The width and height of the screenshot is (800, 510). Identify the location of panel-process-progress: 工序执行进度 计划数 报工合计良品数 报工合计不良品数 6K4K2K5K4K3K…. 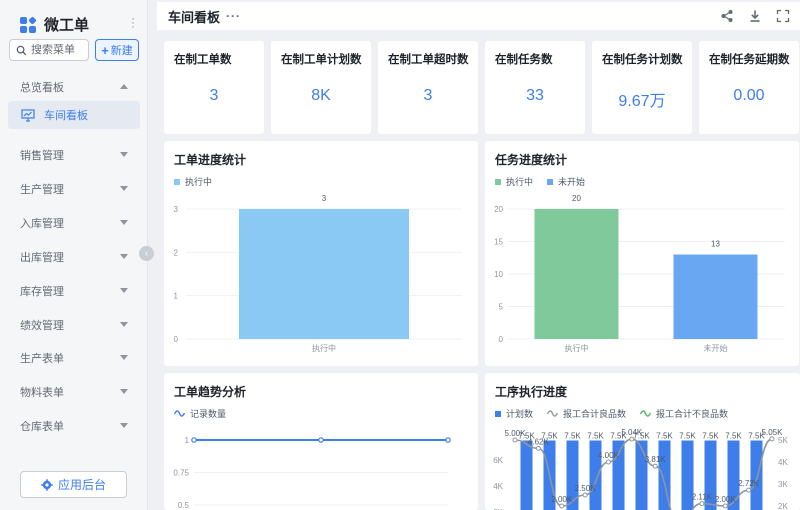
(642, 441).